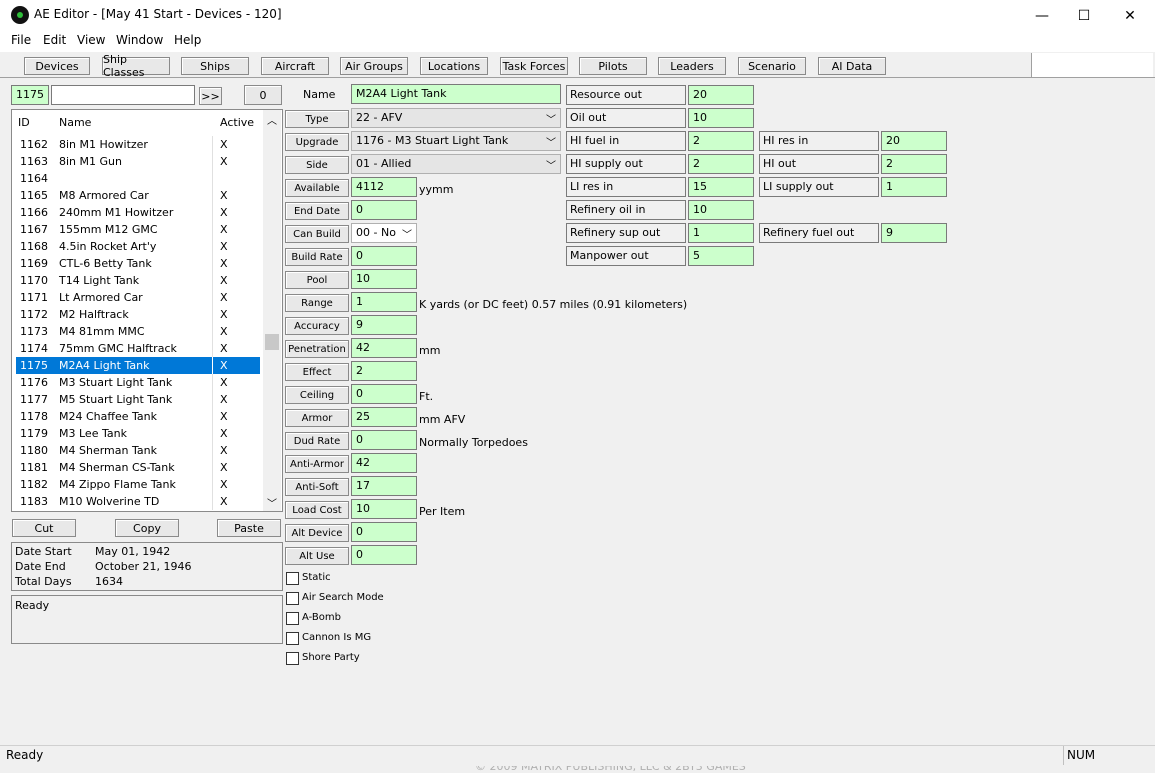  I want to click on type-button: Type, so click(317, 119).